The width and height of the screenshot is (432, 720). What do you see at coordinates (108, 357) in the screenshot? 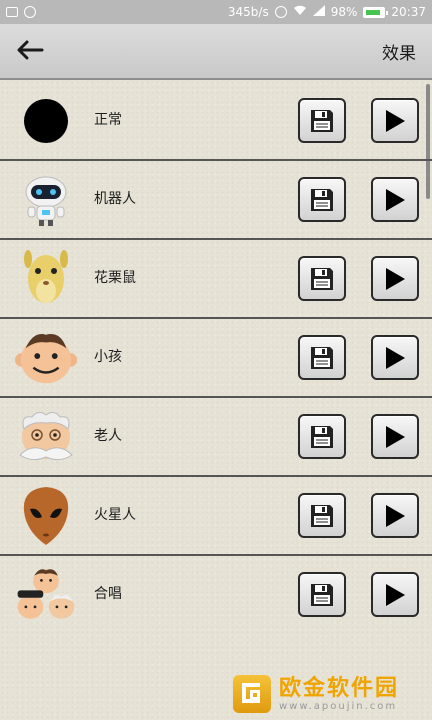
I see `effect-label: 小孩` at bounding box center [108, 357].